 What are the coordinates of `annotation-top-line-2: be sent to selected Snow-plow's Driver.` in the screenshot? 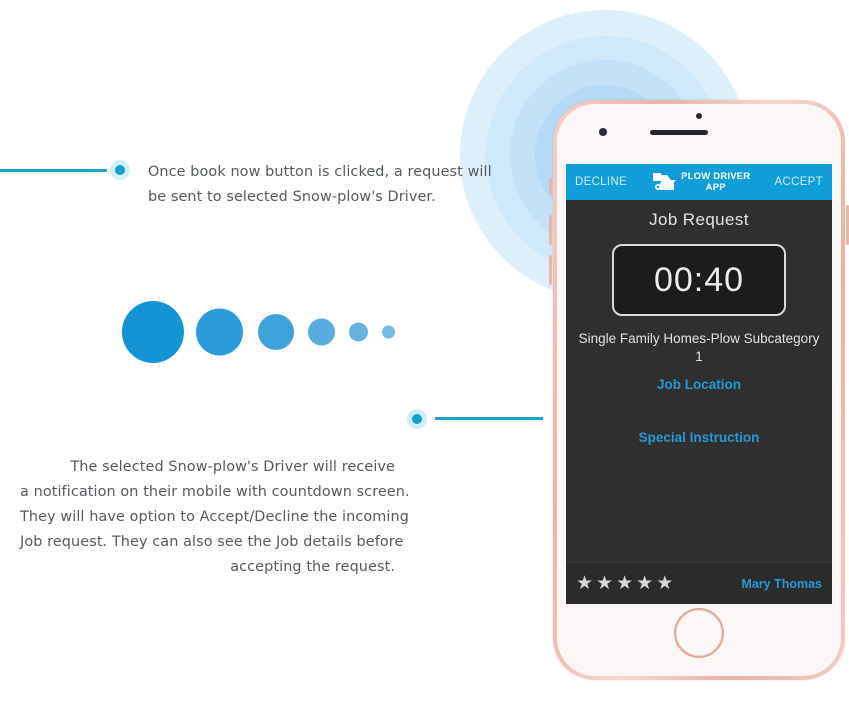 It's located at (292, 197).